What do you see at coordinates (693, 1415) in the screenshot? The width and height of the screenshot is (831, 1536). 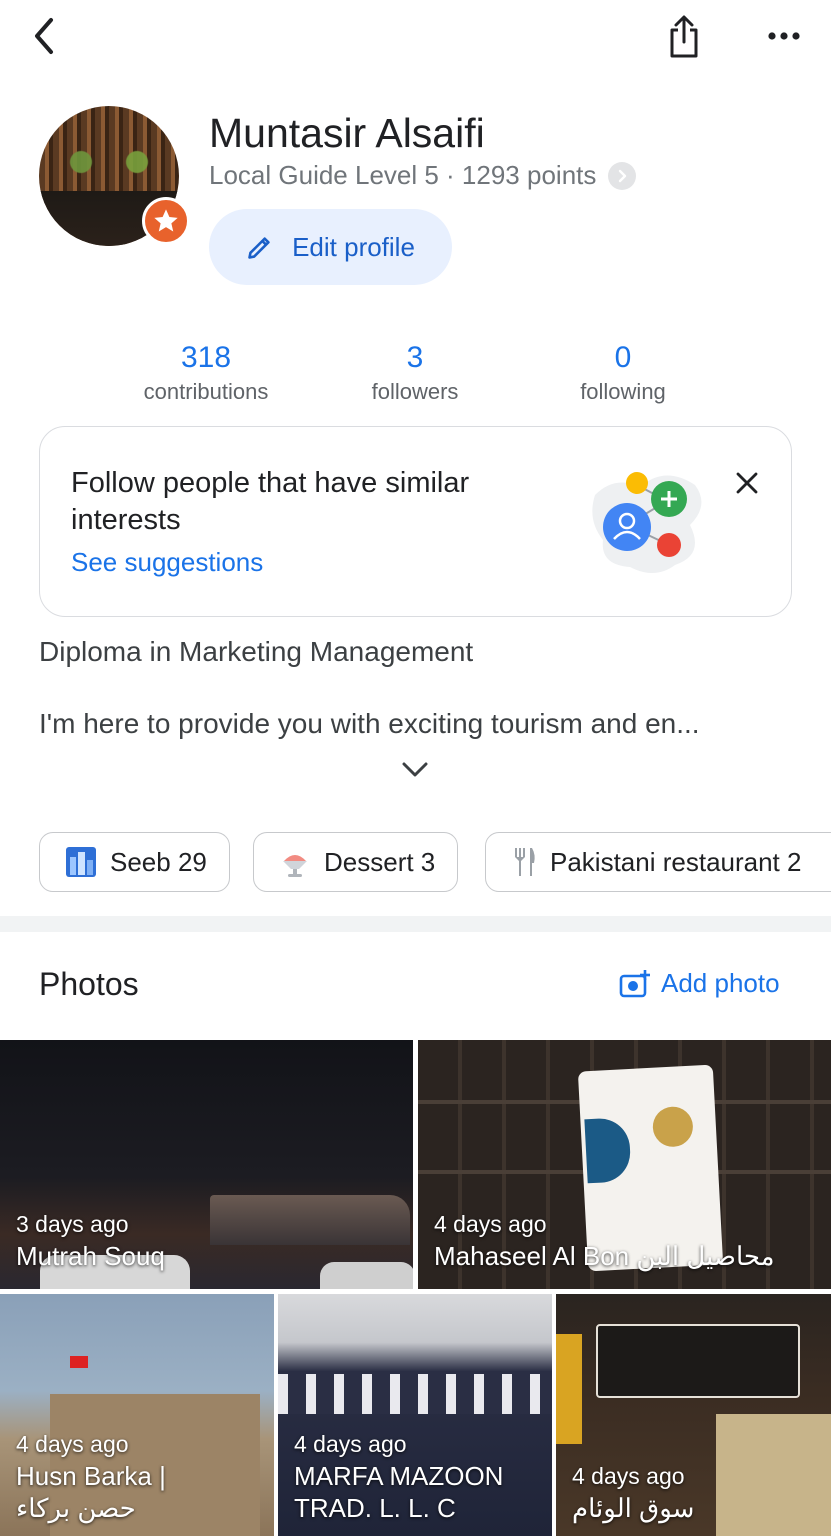 I see `photo-souq-al-wiam: 4 days ago سوق الوئام` at bounding box center [693, 1415].